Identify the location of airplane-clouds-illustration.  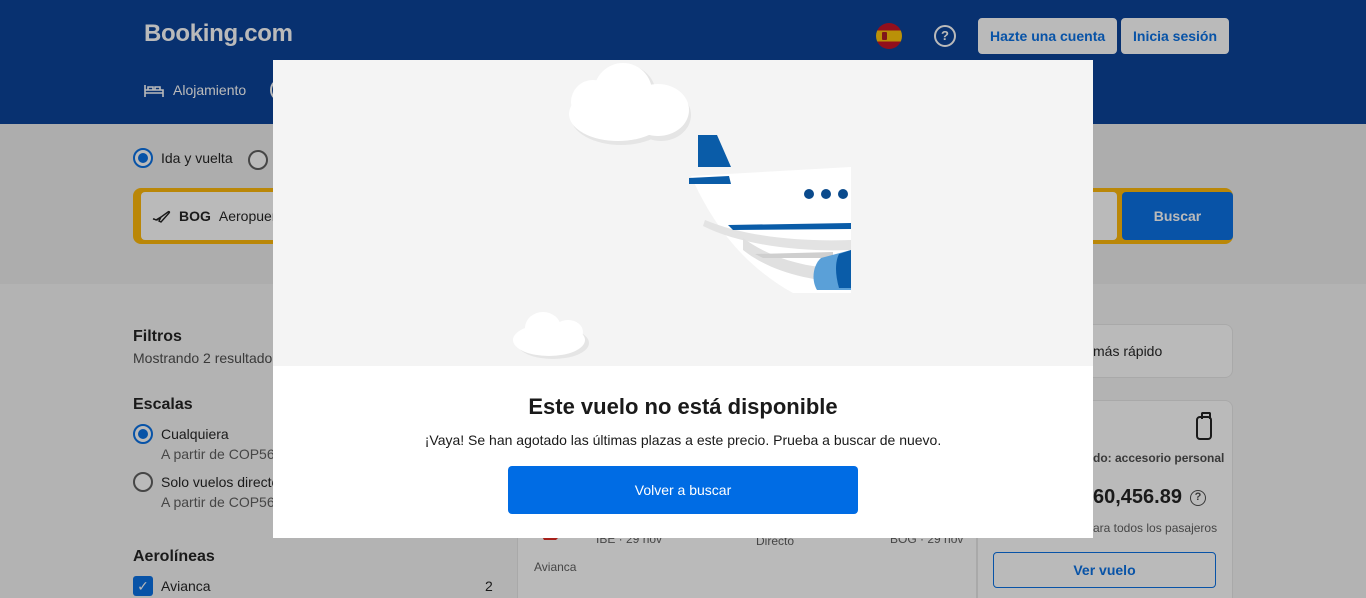
(682, 211).